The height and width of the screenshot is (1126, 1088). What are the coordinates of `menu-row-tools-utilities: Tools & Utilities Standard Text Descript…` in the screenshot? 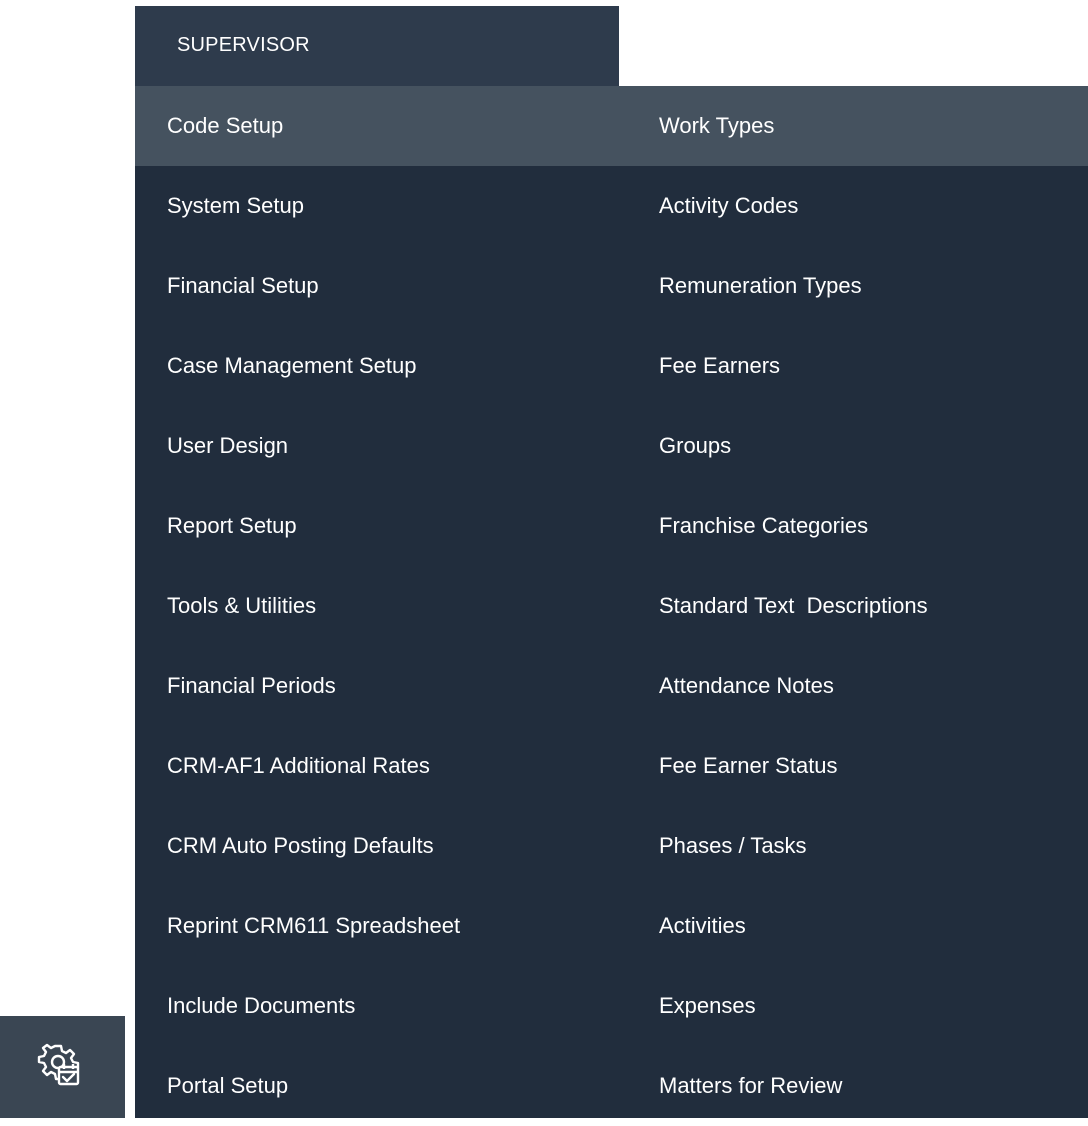 It's located at (611, 606).